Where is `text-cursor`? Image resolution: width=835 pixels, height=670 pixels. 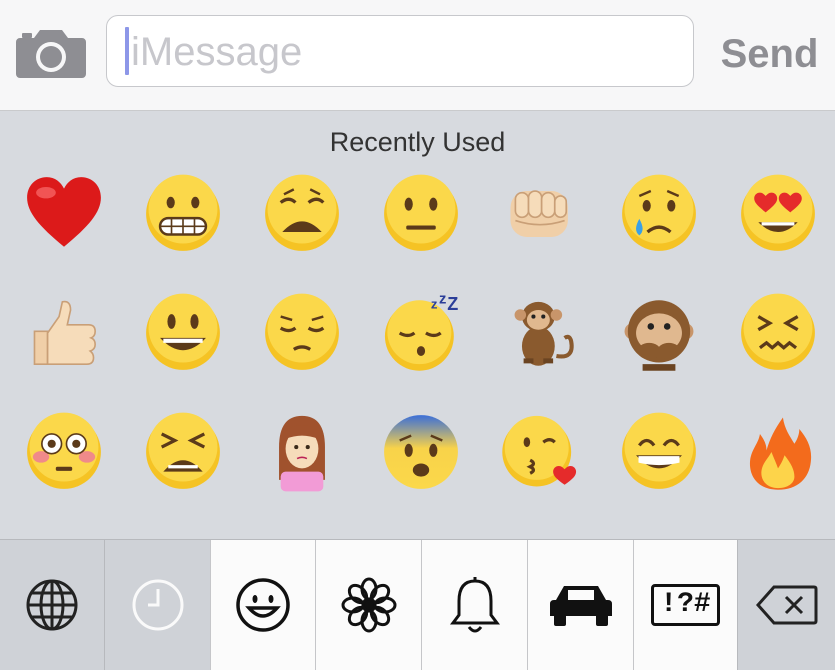
text-cursor is located at coordinates (127, 51).